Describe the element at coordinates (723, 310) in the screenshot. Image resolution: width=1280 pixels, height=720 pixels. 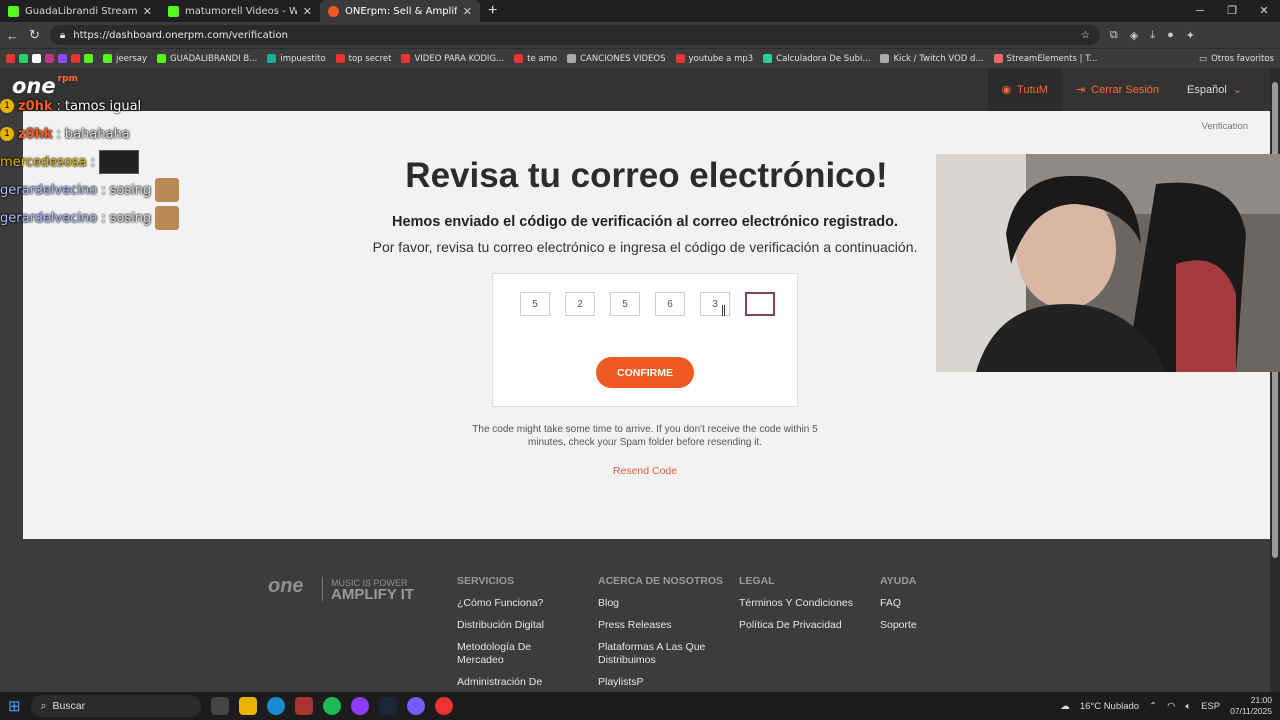
I see `text-cursor-icon` at that location.